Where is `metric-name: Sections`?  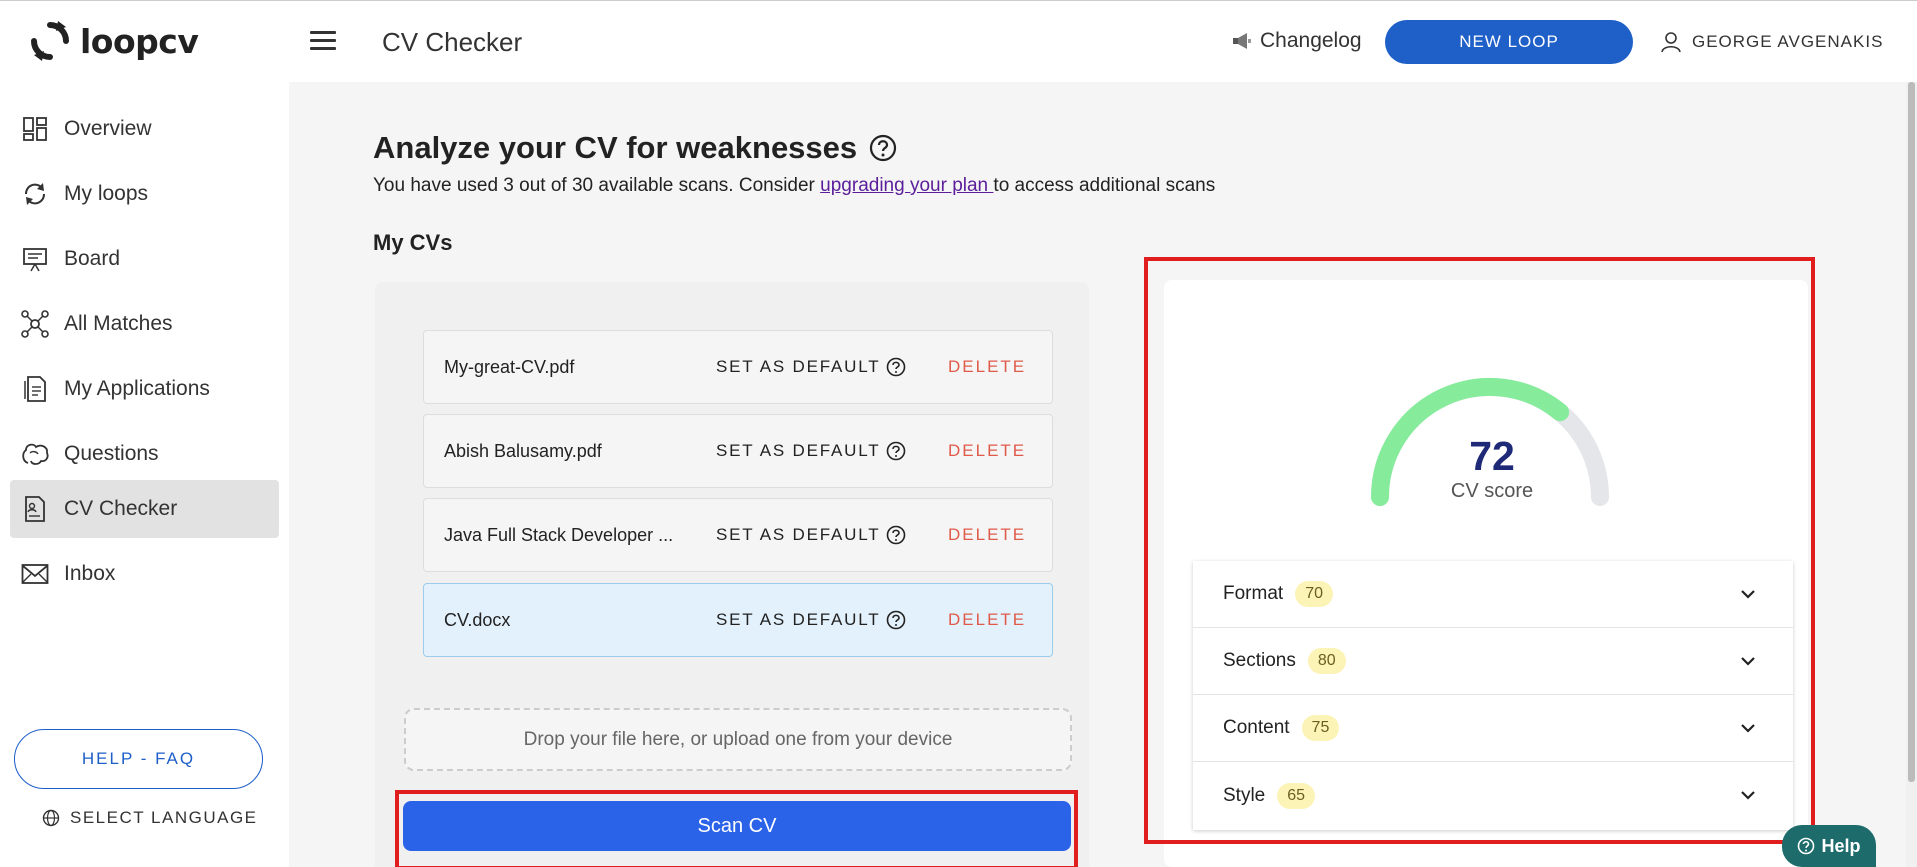
metric-name: Sections is located at coordinates (1259, 660).